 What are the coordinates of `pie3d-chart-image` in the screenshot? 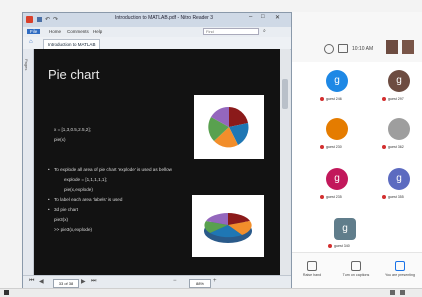 It's located at (228, 226).